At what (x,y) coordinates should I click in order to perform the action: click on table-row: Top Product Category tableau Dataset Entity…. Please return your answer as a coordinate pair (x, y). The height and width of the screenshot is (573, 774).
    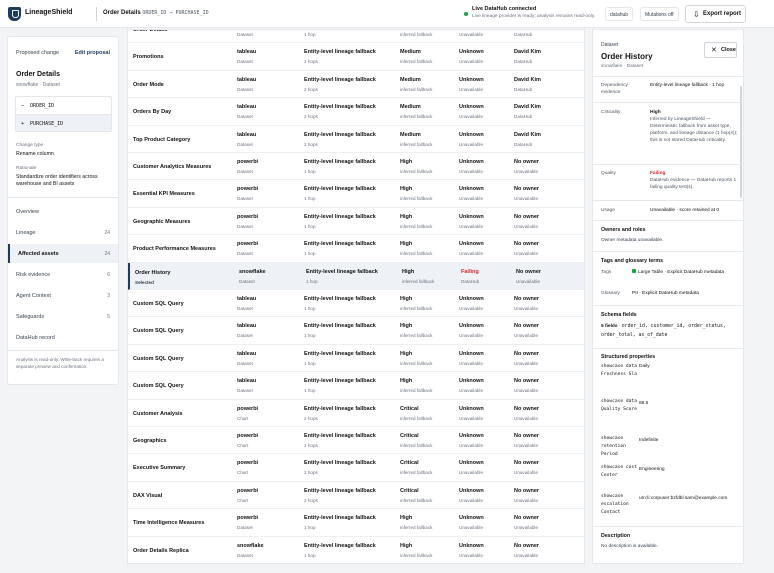
    Looking at the image, I should click on (356, 139).